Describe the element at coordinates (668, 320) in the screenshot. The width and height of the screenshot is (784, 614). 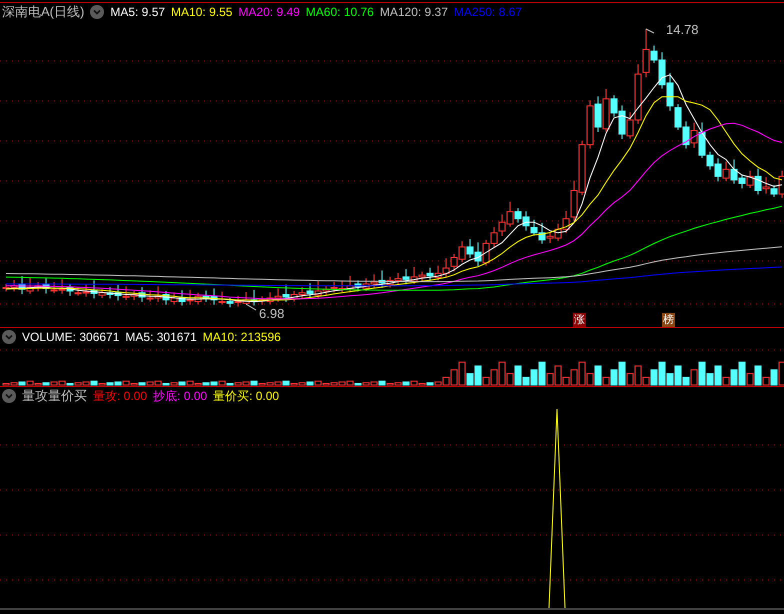
I see `tag-badge: 榜` at that location.